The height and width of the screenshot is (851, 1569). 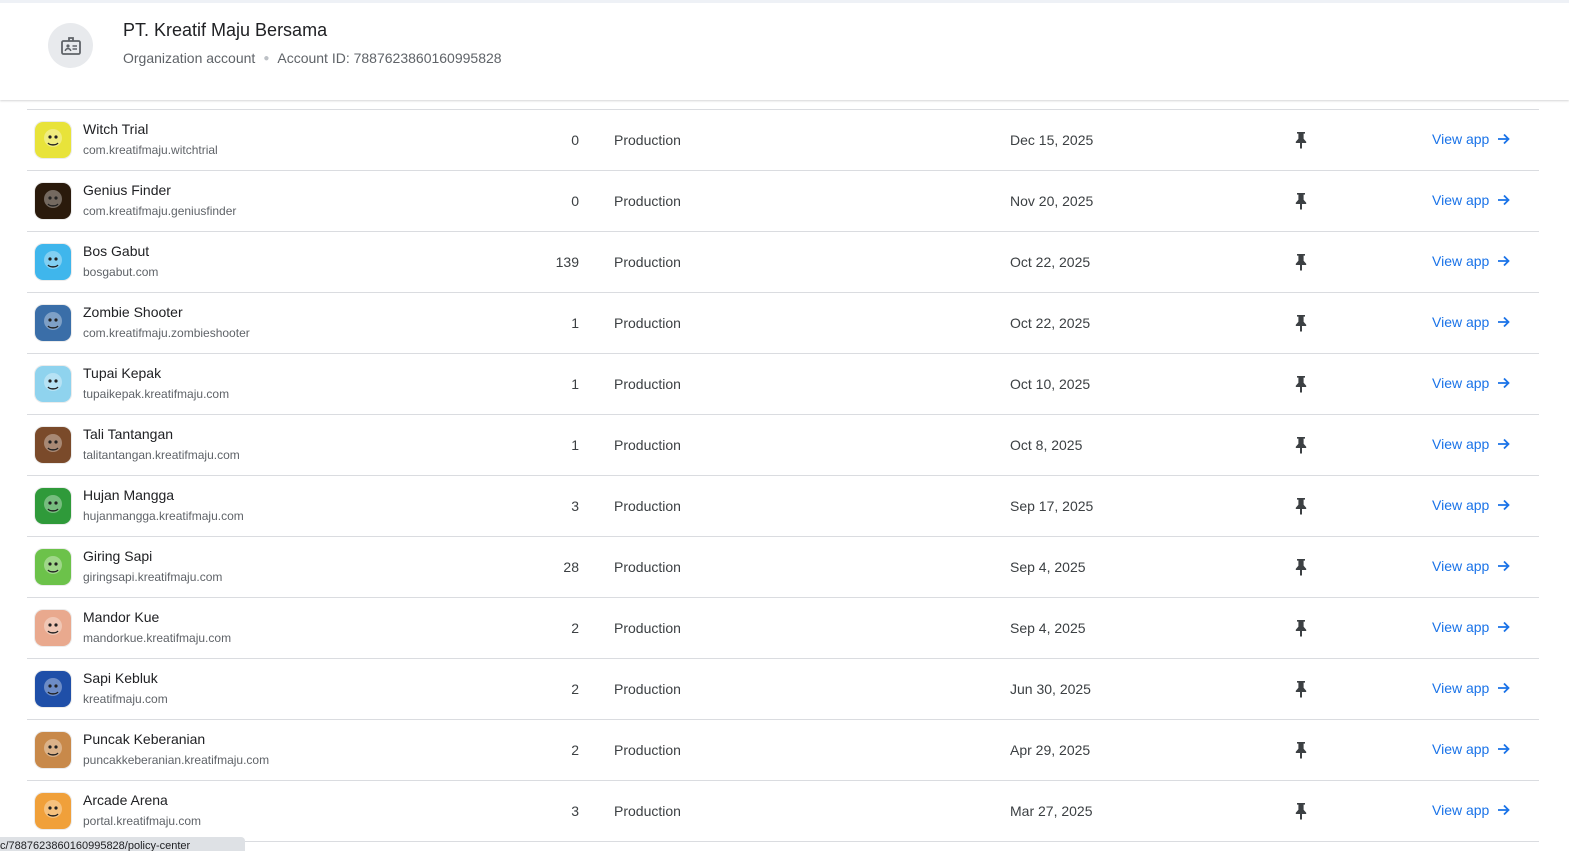 I want to click on app-package: tupaikepak.kreatifmaju.com, so click(x=156, y=394).